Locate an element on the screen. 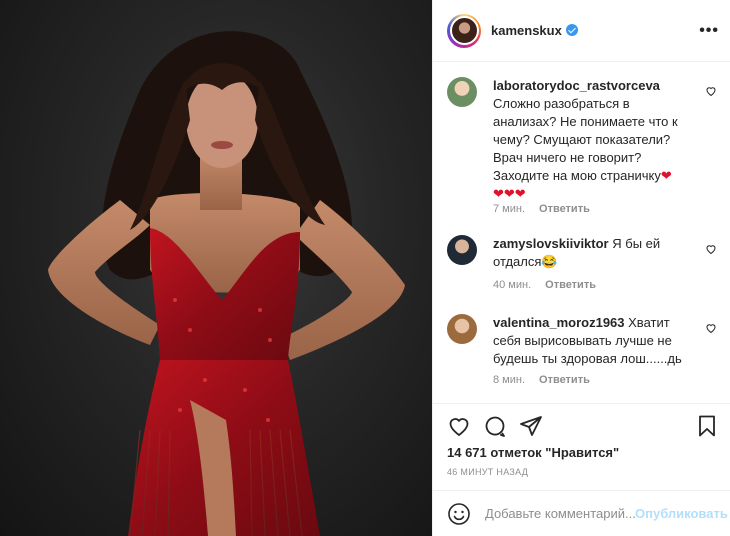 This screenshot has height=536, width=730. comment-time: 8 мин. is located at coordinates (509, 380).